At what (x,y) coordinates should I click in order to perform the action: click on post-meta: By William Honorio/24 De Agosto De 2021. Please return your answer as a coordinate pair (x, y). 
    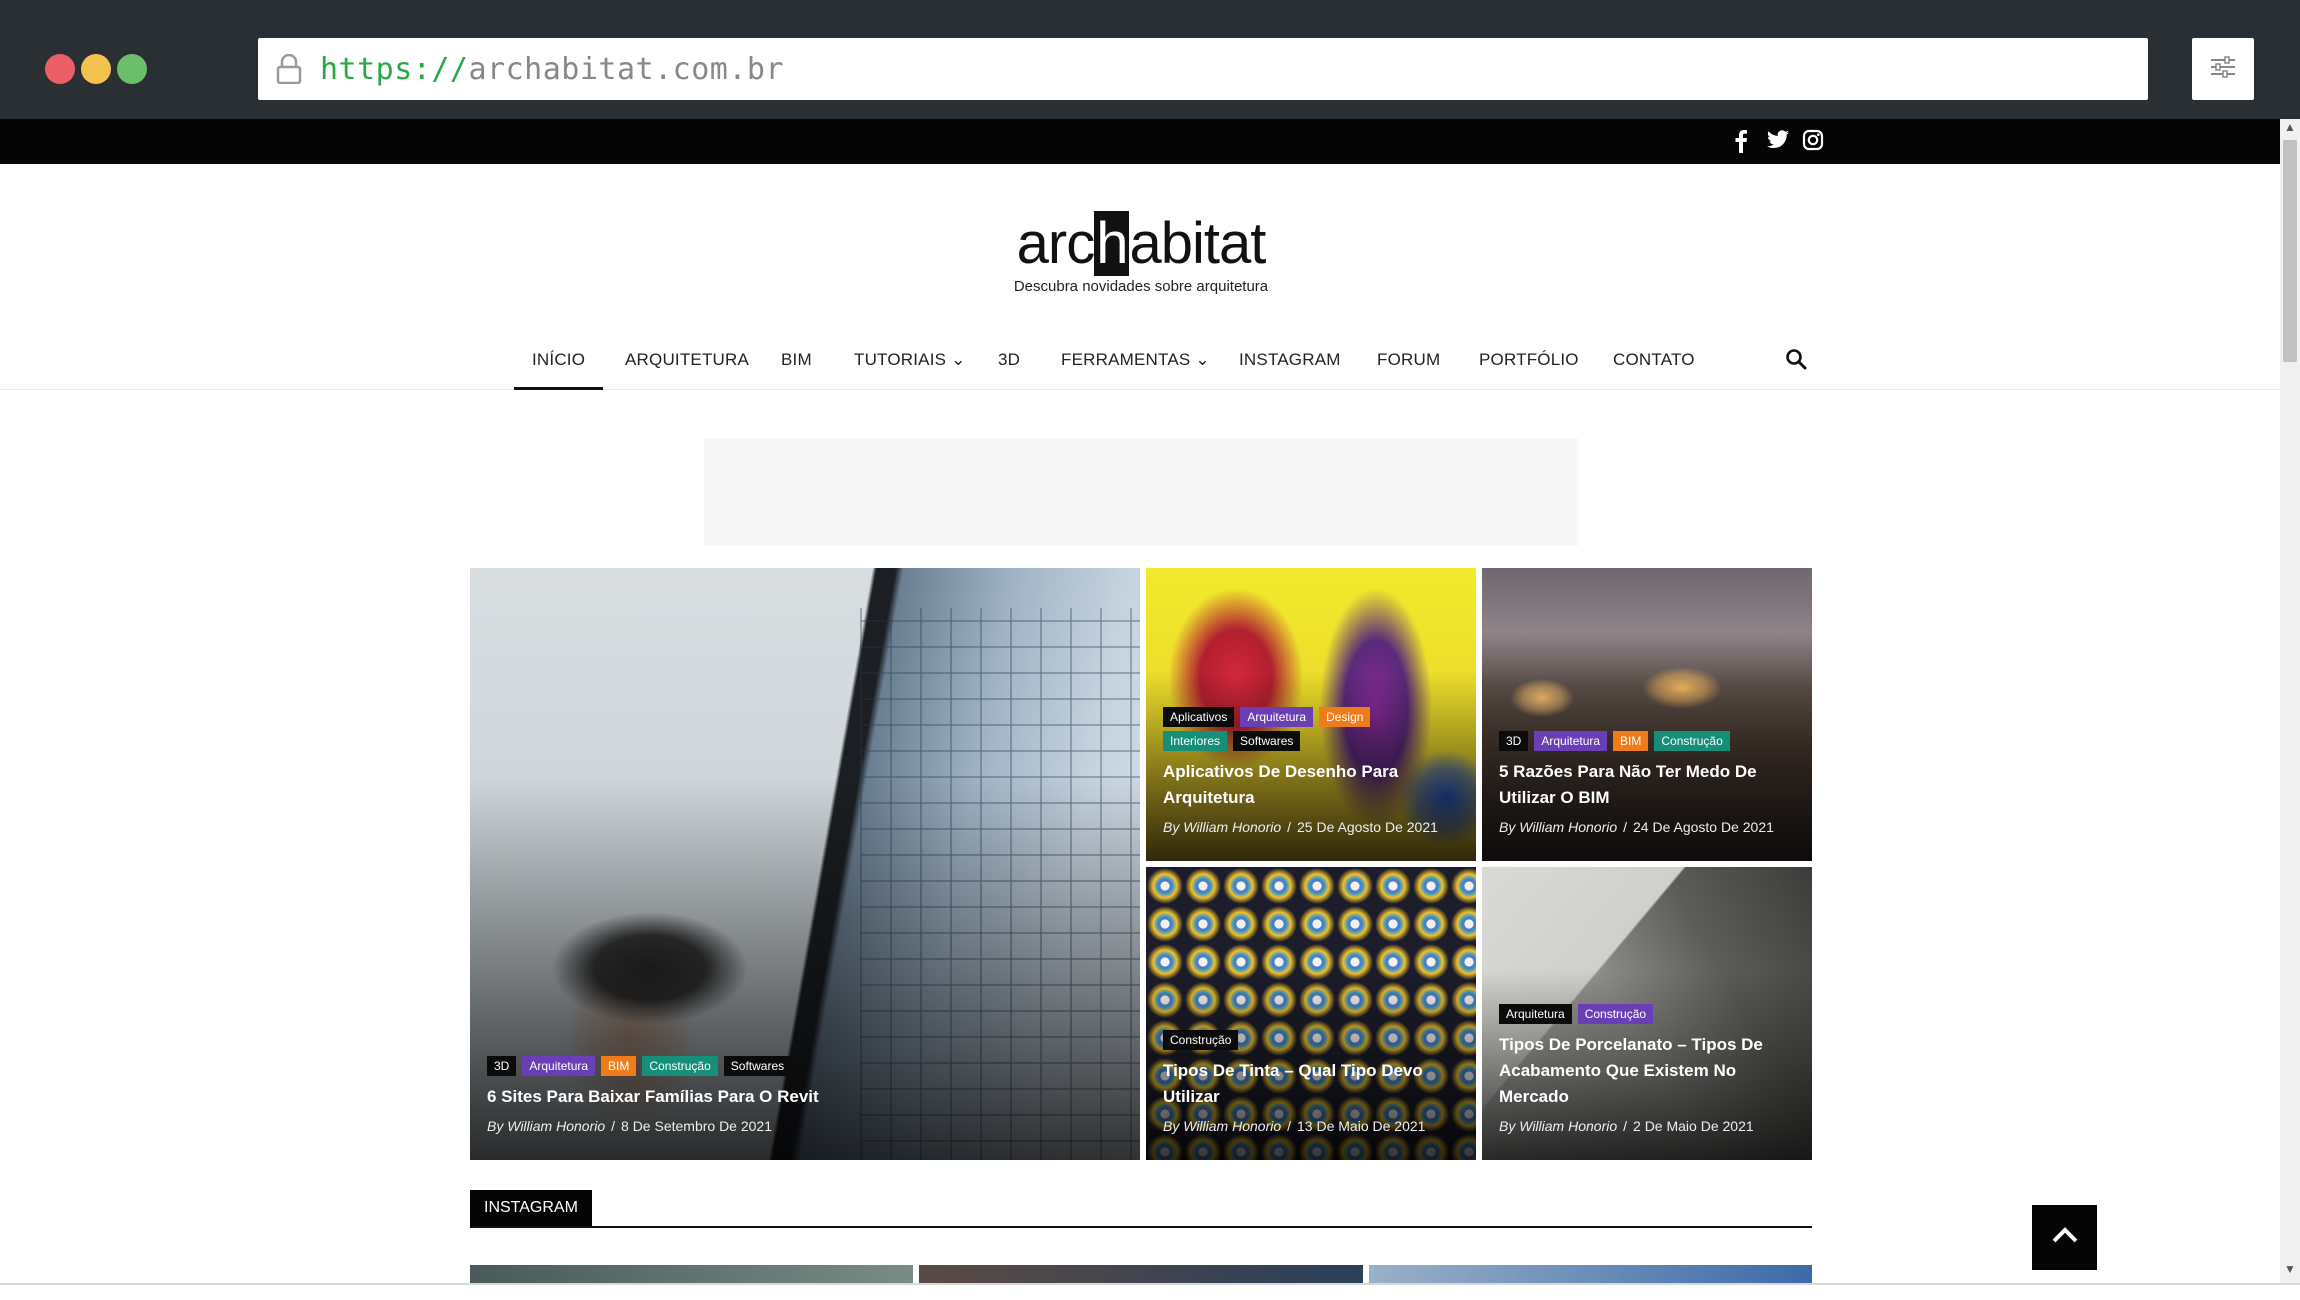
    Looking at the image, I should click on (1636, 827).